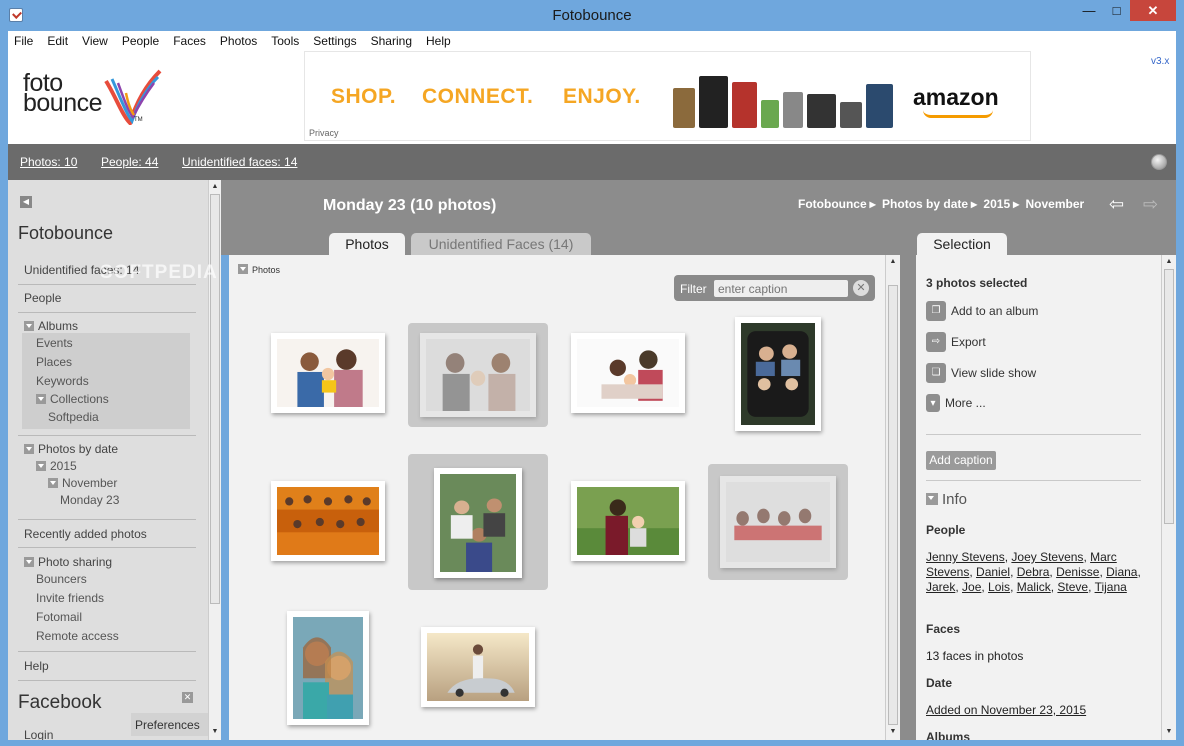  Describe the element at coordinates (82, 483) in the screenshot. I see `sidebar-item-month: November` at that location.